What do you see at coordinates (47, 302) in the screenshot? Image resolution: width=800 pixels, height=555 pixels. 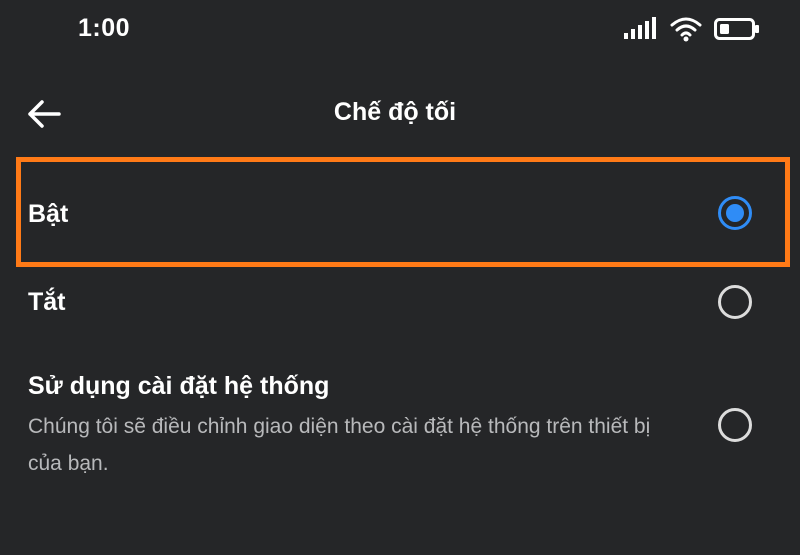 I see `option-off-label: Tắt` at bounding box center [47, 302].